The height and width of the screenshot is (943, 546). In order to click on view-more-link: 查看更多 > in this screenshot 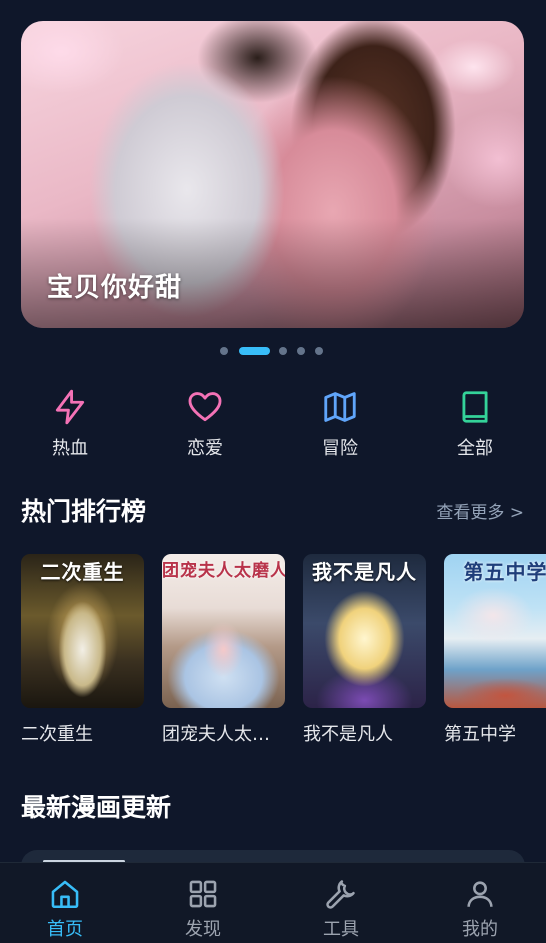, I will do `click(480, 510)`.